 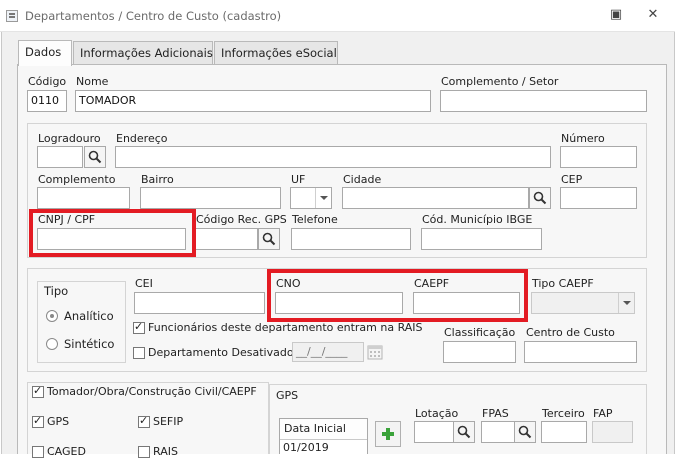 What do you see at coordinates (437, 413) in the screenshot?
I see `lotacao-label: Lotação` at bounding box center [437, 413].